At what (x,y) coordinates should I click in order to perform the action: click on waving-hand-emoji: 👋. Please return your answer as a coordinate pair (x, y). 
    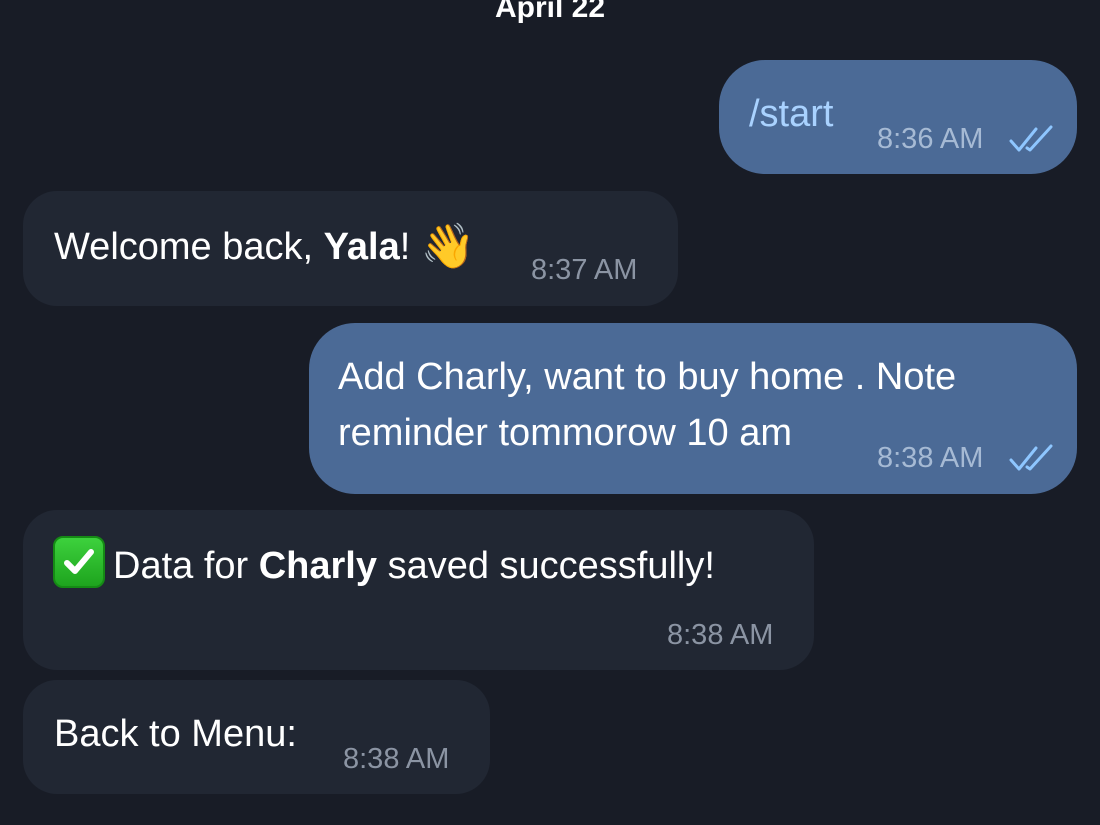
    Looking at the image, I should click on (448, 246).